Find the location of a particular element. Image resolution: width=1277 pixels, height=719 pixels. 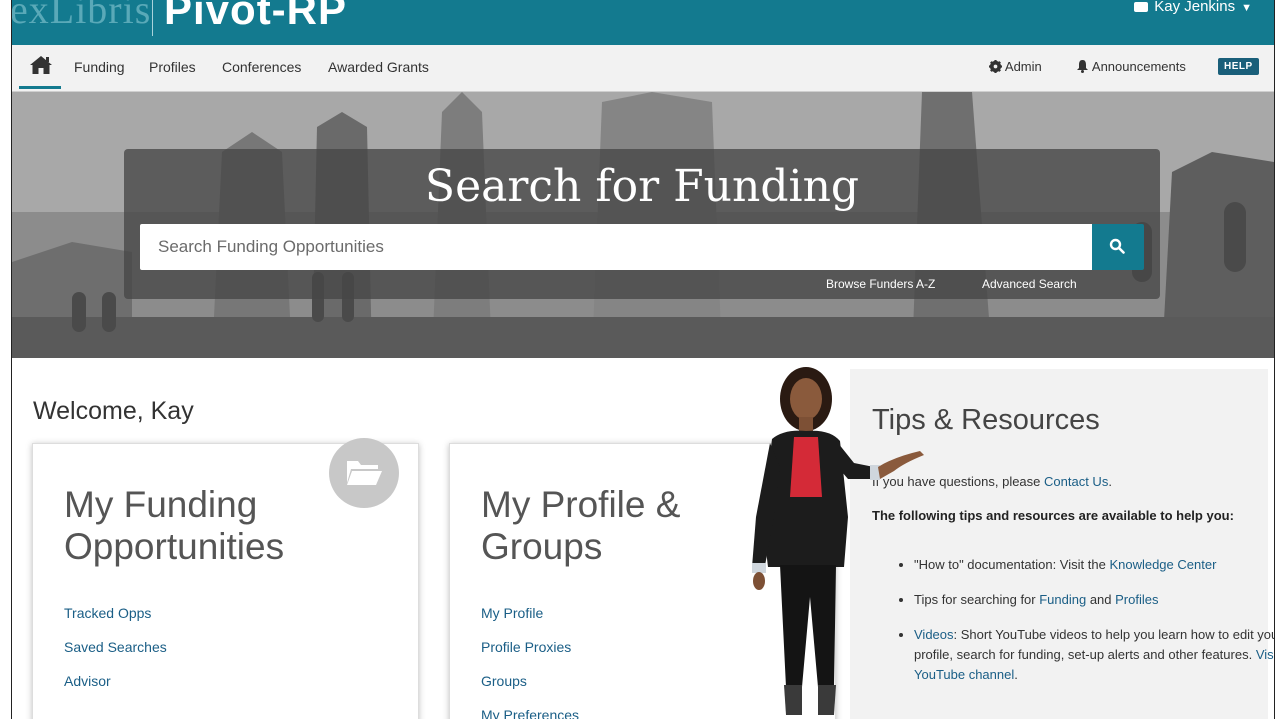

funding-card-title-line1: My Funding is located at coordinates (161, 504).